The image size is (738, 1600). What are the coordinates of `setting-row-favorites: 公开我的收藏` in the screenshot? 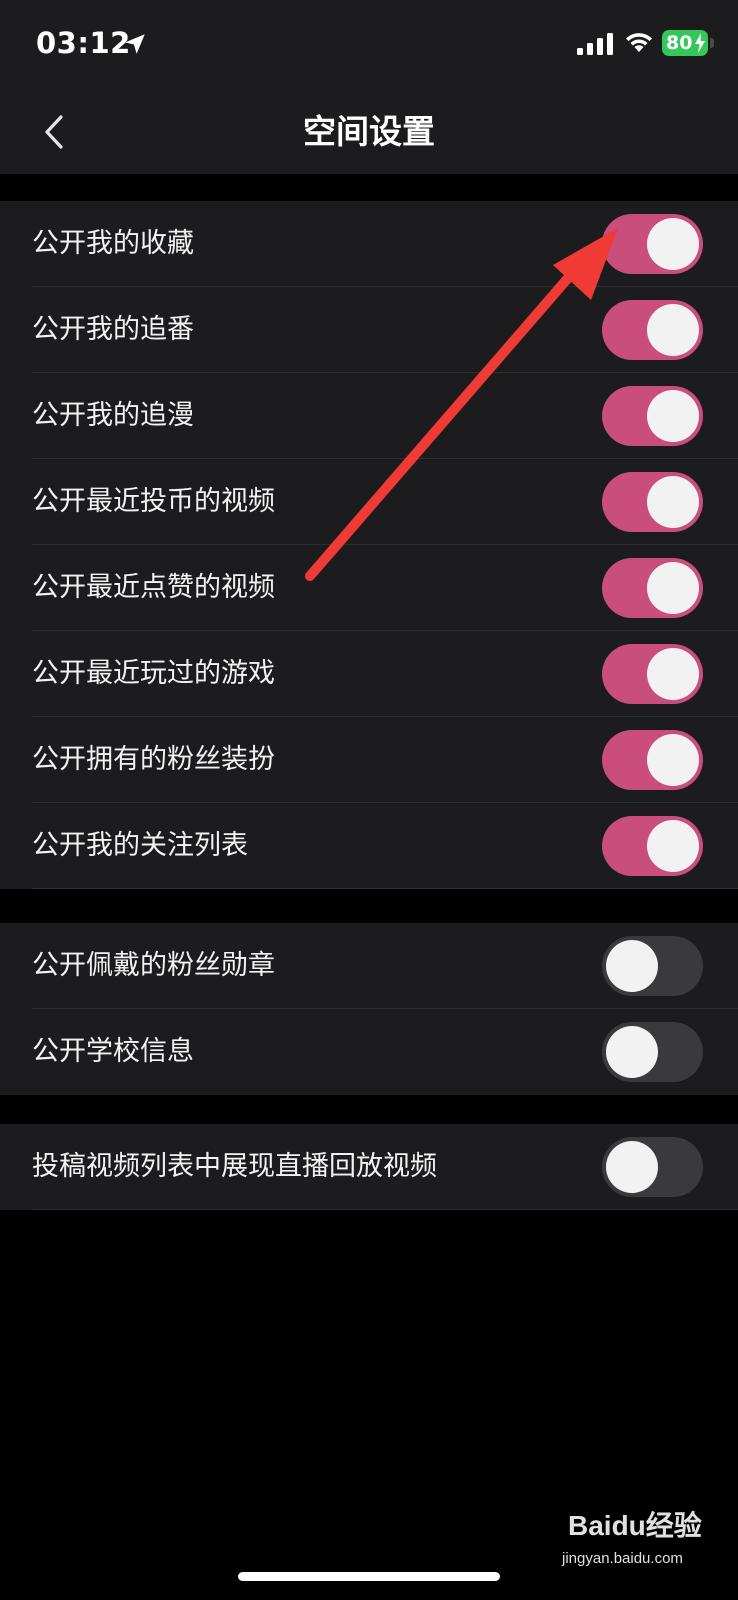 It's located at (369, 244).